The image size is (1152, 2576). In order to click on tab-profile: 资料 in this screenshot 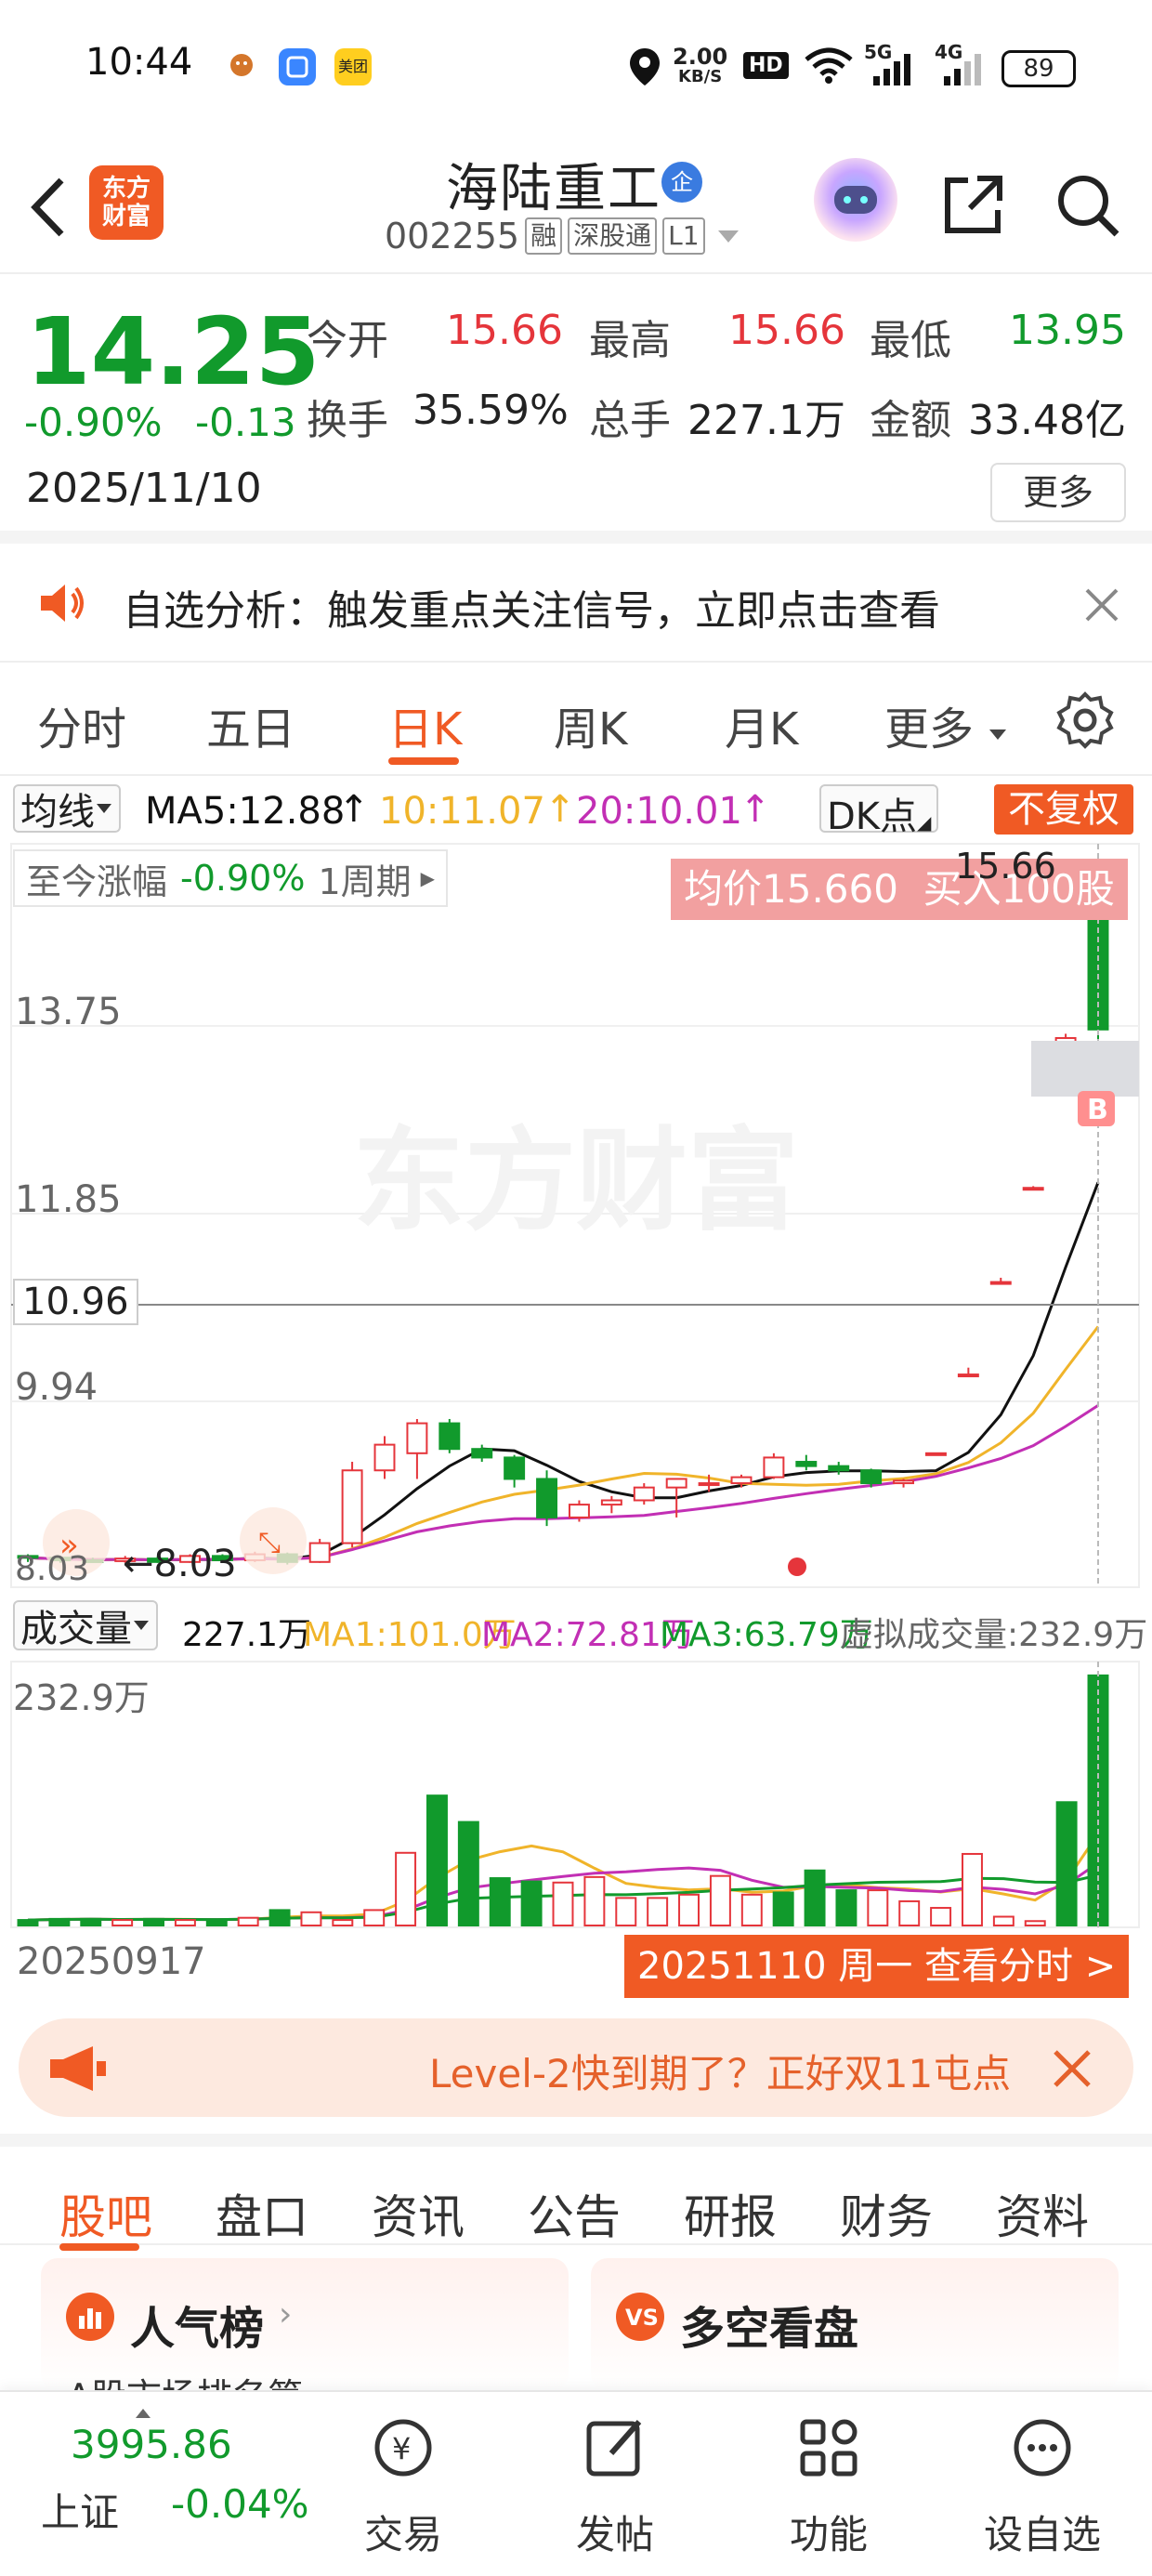, I will do `click(1042, 2213)`.